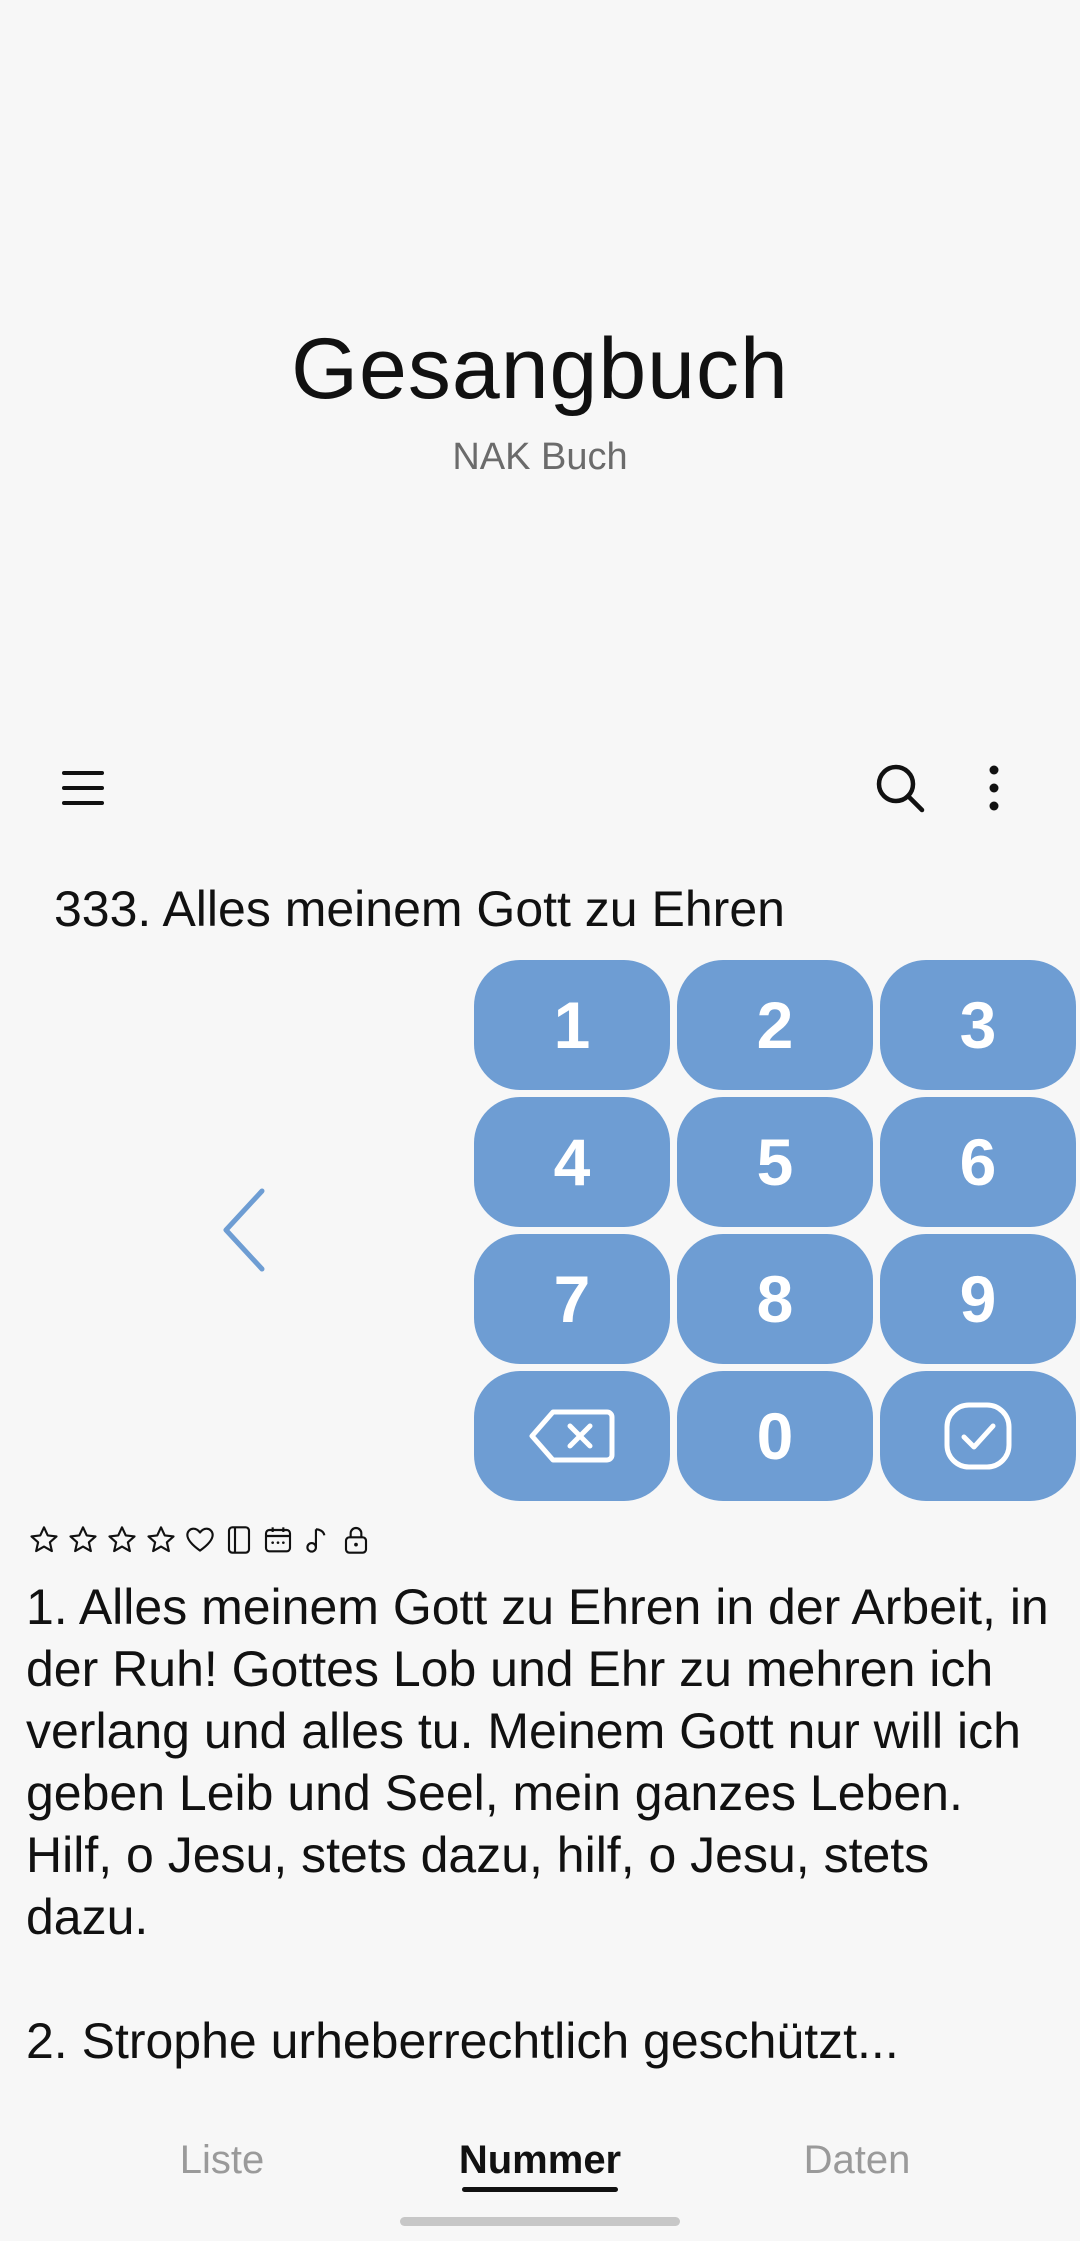  What do you see at coordinates (317, 1540) in the screenshot?
I see `music-note-icon` at bounding box center [317, 1540].